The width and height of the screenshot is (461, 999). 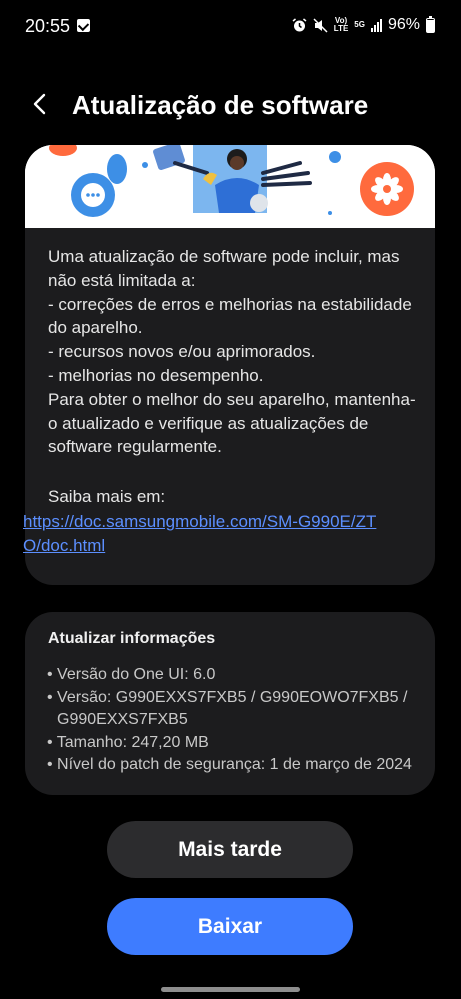 I want to click on lte-label: LTE, so click(x=341, y=28).